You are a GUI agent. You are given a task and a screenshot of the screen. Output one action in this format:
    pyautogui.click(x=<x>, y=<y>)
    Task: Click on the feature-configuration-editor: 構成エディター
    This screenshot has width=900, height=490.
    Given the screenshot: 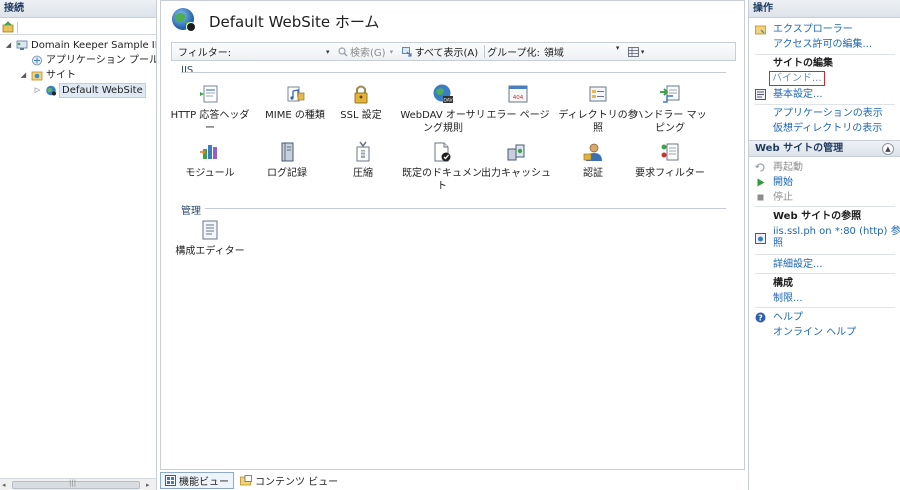 What is the action you would take?
    pyautogui.click(x=210, y=238)
    